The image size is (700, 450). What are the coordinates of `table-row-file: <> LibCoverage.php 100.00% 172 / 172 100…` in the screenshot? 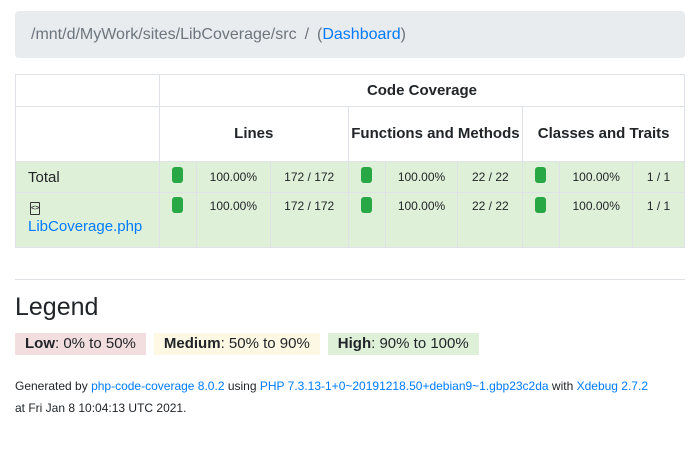 It's located at (350, 220).